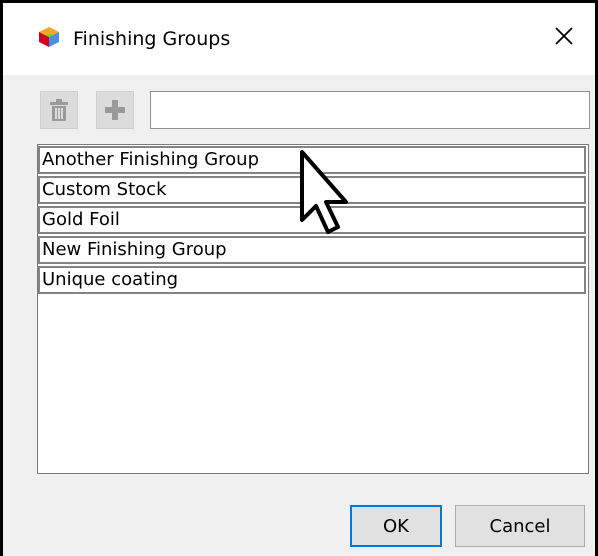 This screenshot has width=598, height=556. Describe the element at coordinates (299, 39) in the screenshot. I see `title-bar: Finishing Groups` at that location.